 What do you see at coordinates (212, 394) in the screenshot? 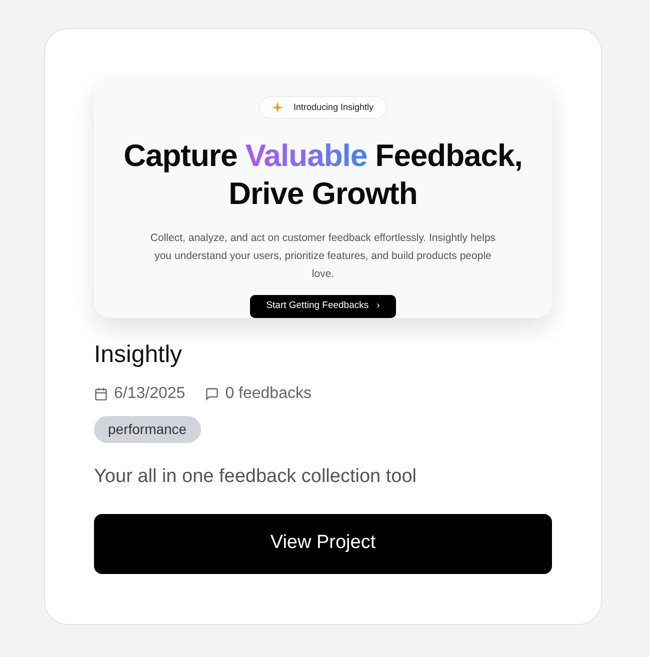
I see `comment-icon` at bounding box center [212, 394].